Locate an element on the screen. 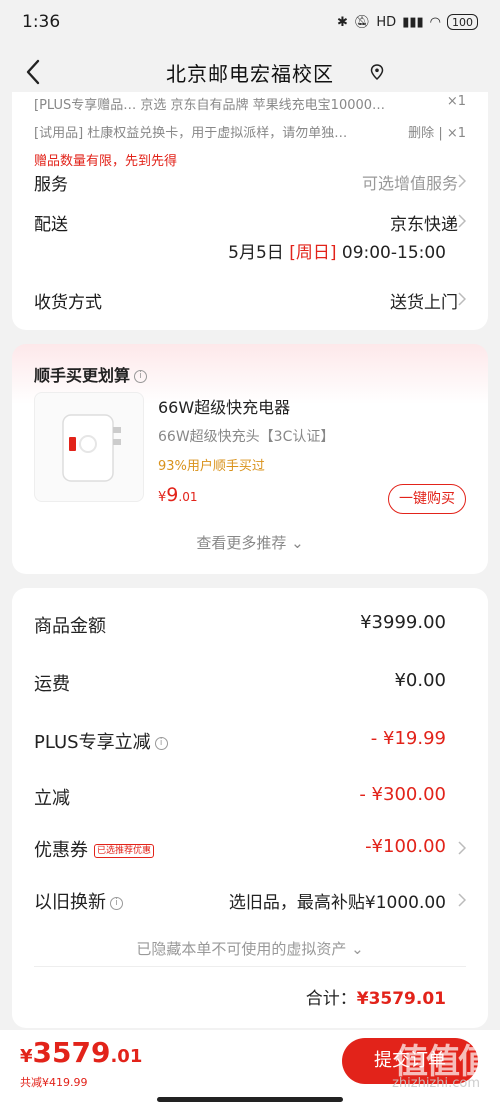 This screenshot has height=1111, width=500. delivery-time: 5月5日 [周日] 09:00-15:00 is located at coordinates (337, 250).